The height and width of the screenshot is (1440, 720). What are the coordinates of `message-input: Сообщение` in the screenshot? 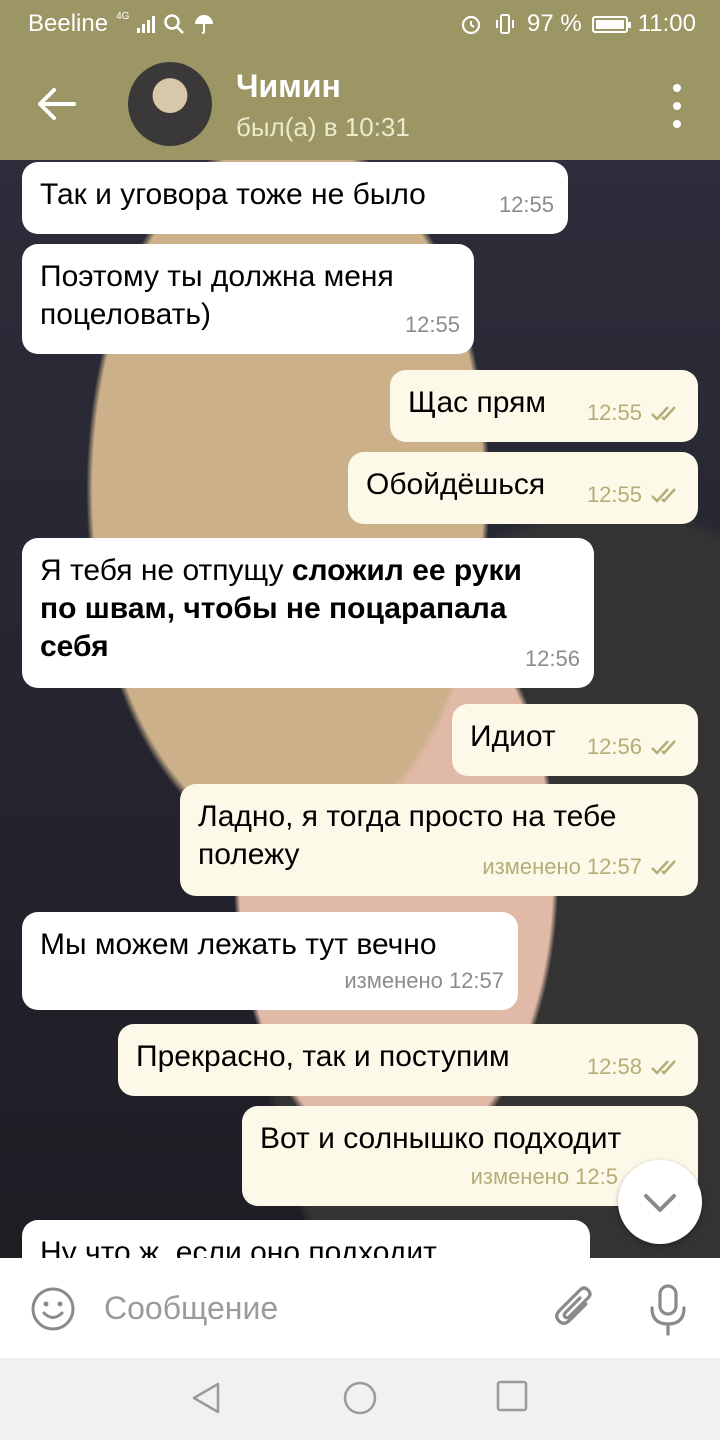 It's located at (191, 1308).